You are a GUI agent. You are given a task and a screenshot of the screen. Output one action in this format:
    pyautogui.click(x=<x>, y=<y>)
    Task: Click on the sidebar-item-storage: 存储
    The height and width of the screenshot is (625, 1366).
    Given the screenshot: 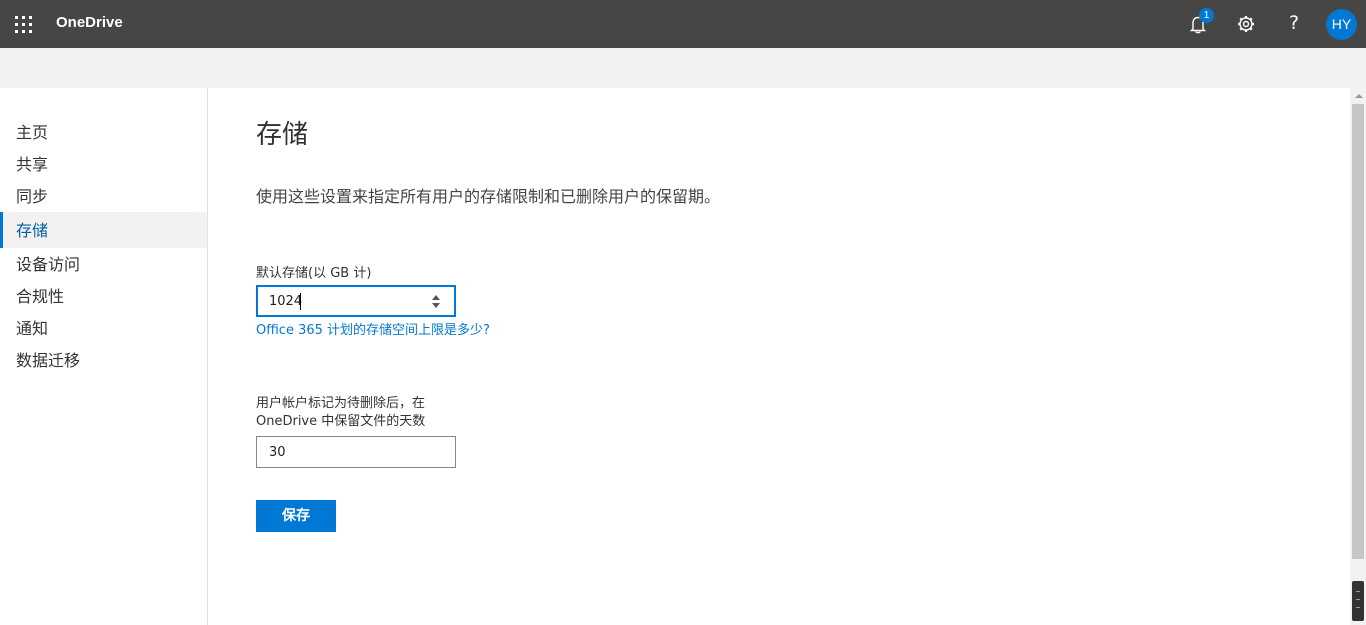 What is the action you would take?
    pyautogui.click(x=103, y=230)
    